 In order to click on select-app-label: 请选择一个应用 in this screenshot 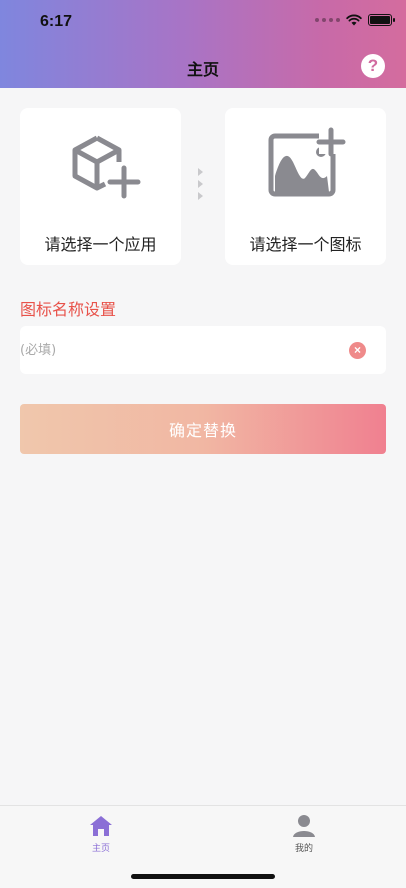, I will do `click(100, 244)`.